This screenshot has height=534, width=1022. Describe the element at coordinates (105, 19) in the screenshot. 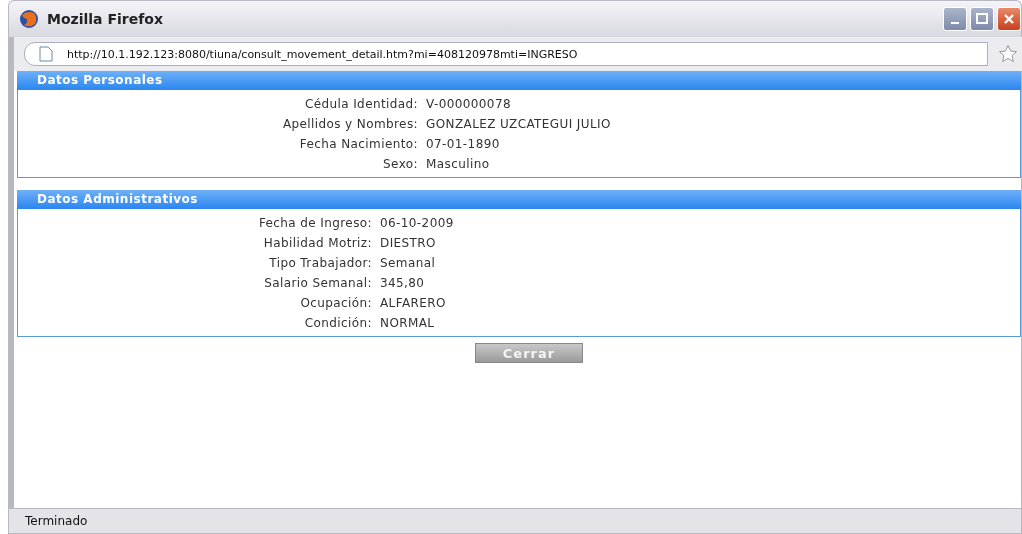

I see `window-title: Mozilla Firefox` at that location.